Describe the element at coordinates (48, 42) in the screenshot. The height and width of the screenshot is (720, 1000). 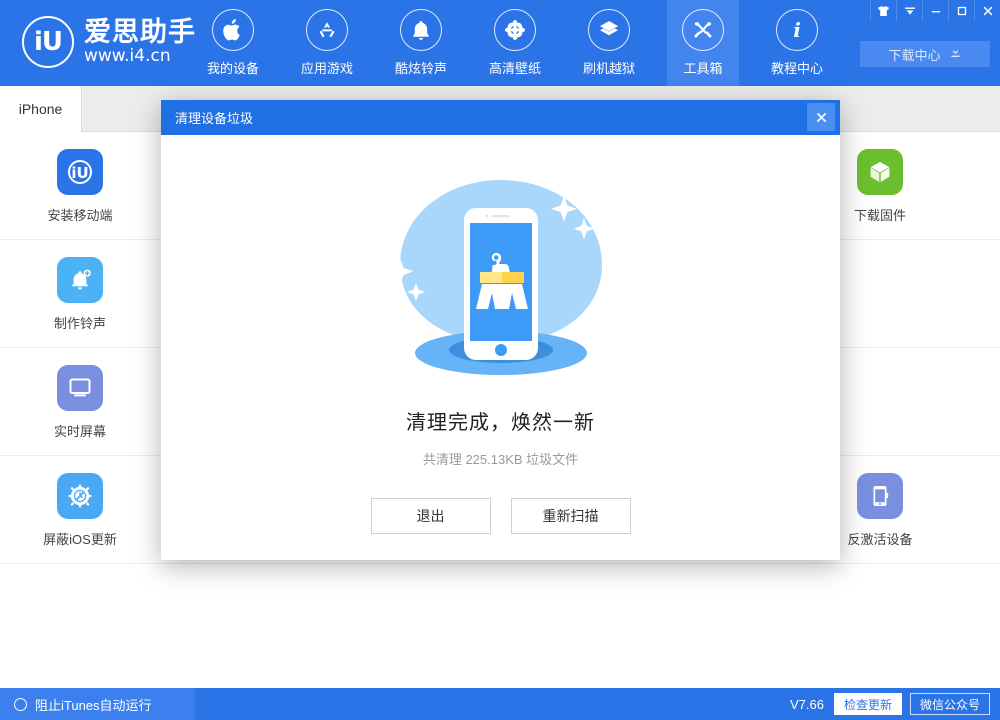
I see `i4-logo-icon: iU` at that location.